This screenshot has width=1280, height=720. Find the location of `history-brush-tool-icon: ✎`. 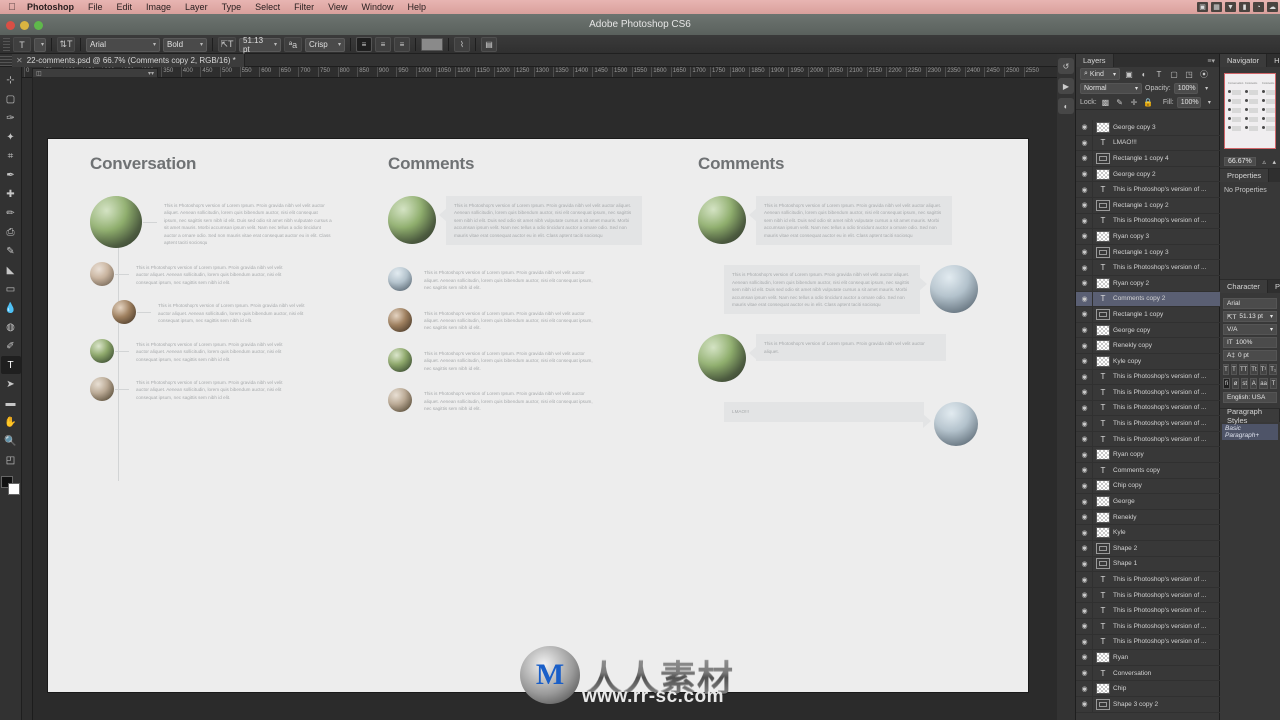

history-brush-tool-icon: ✎ is located at coordinates (11, 251).